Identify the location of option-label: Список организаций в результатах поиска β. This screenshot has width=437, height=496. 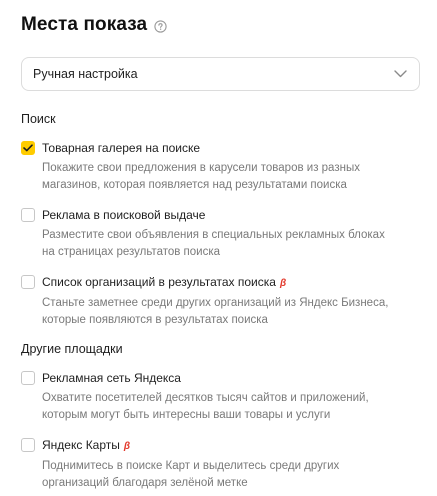
(229, 283).